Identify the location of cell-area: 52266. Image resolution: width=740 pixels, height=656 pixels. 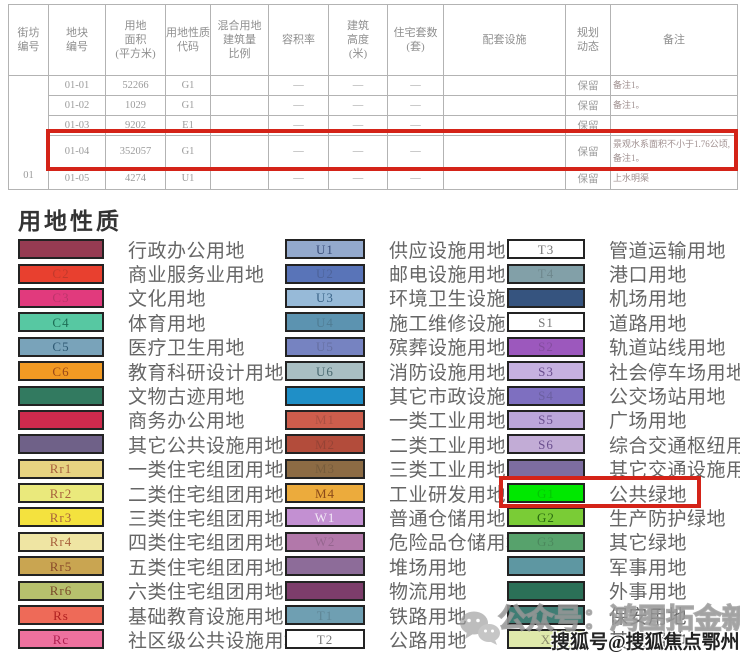
(135, 85).